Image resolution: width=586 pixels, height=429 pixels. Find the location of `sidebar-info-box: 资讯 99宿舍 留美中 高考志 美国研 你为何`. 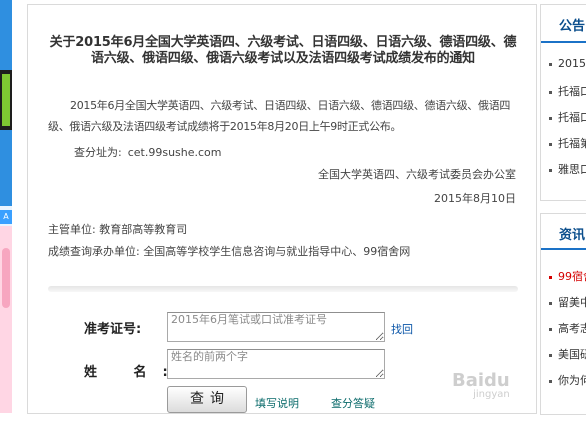

sidebar-info-box: 资讯 99宿舍 留美中 高考志 美国研 你为何 is located at coordinates (563, 314).